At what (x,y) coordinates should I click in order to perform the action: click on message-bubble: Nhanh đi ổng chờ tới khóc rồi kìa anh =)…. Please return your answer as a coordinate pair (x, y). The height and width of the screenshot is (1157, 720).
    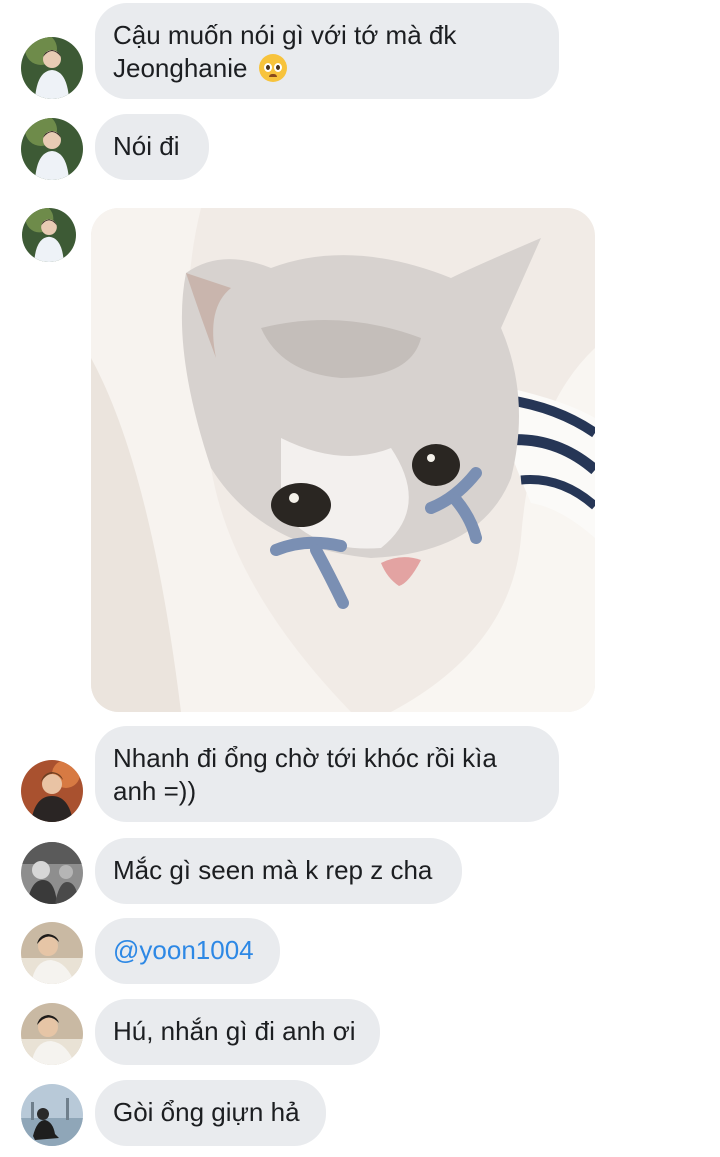
    Looking at the image, I should click on (327, 774).